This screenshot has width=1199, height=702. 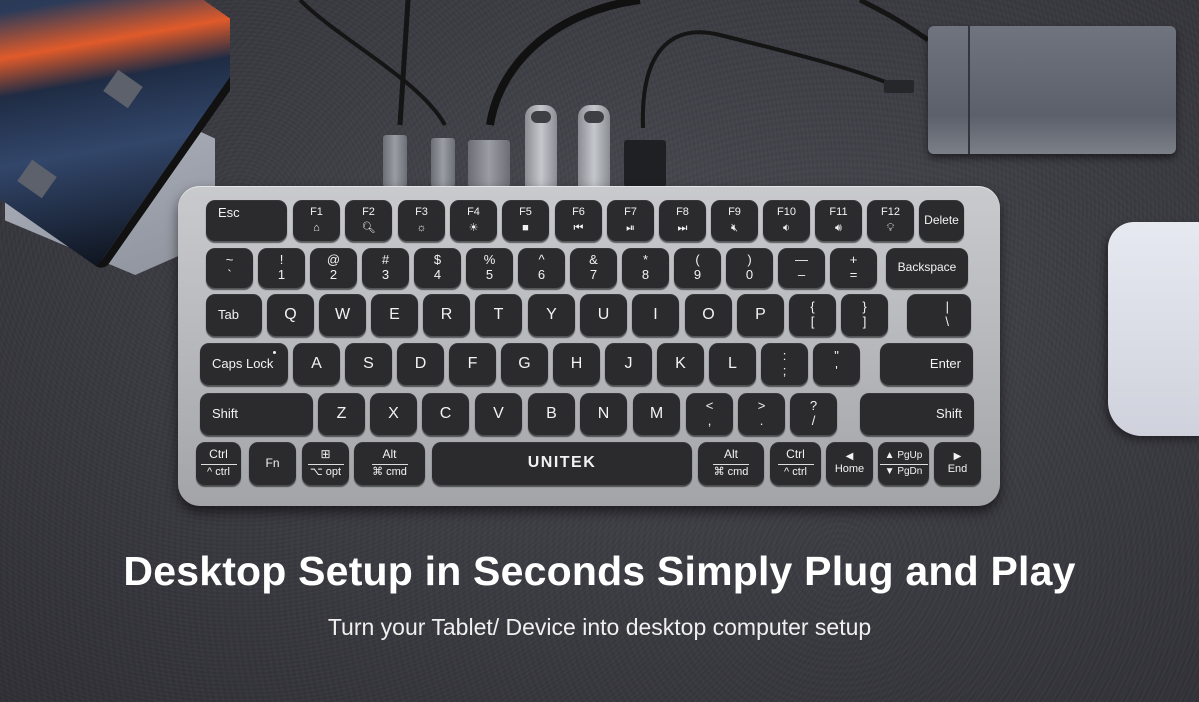 I want to click on key-right-alt: Alt ⌘ cmd, so click(x=731, y=463).